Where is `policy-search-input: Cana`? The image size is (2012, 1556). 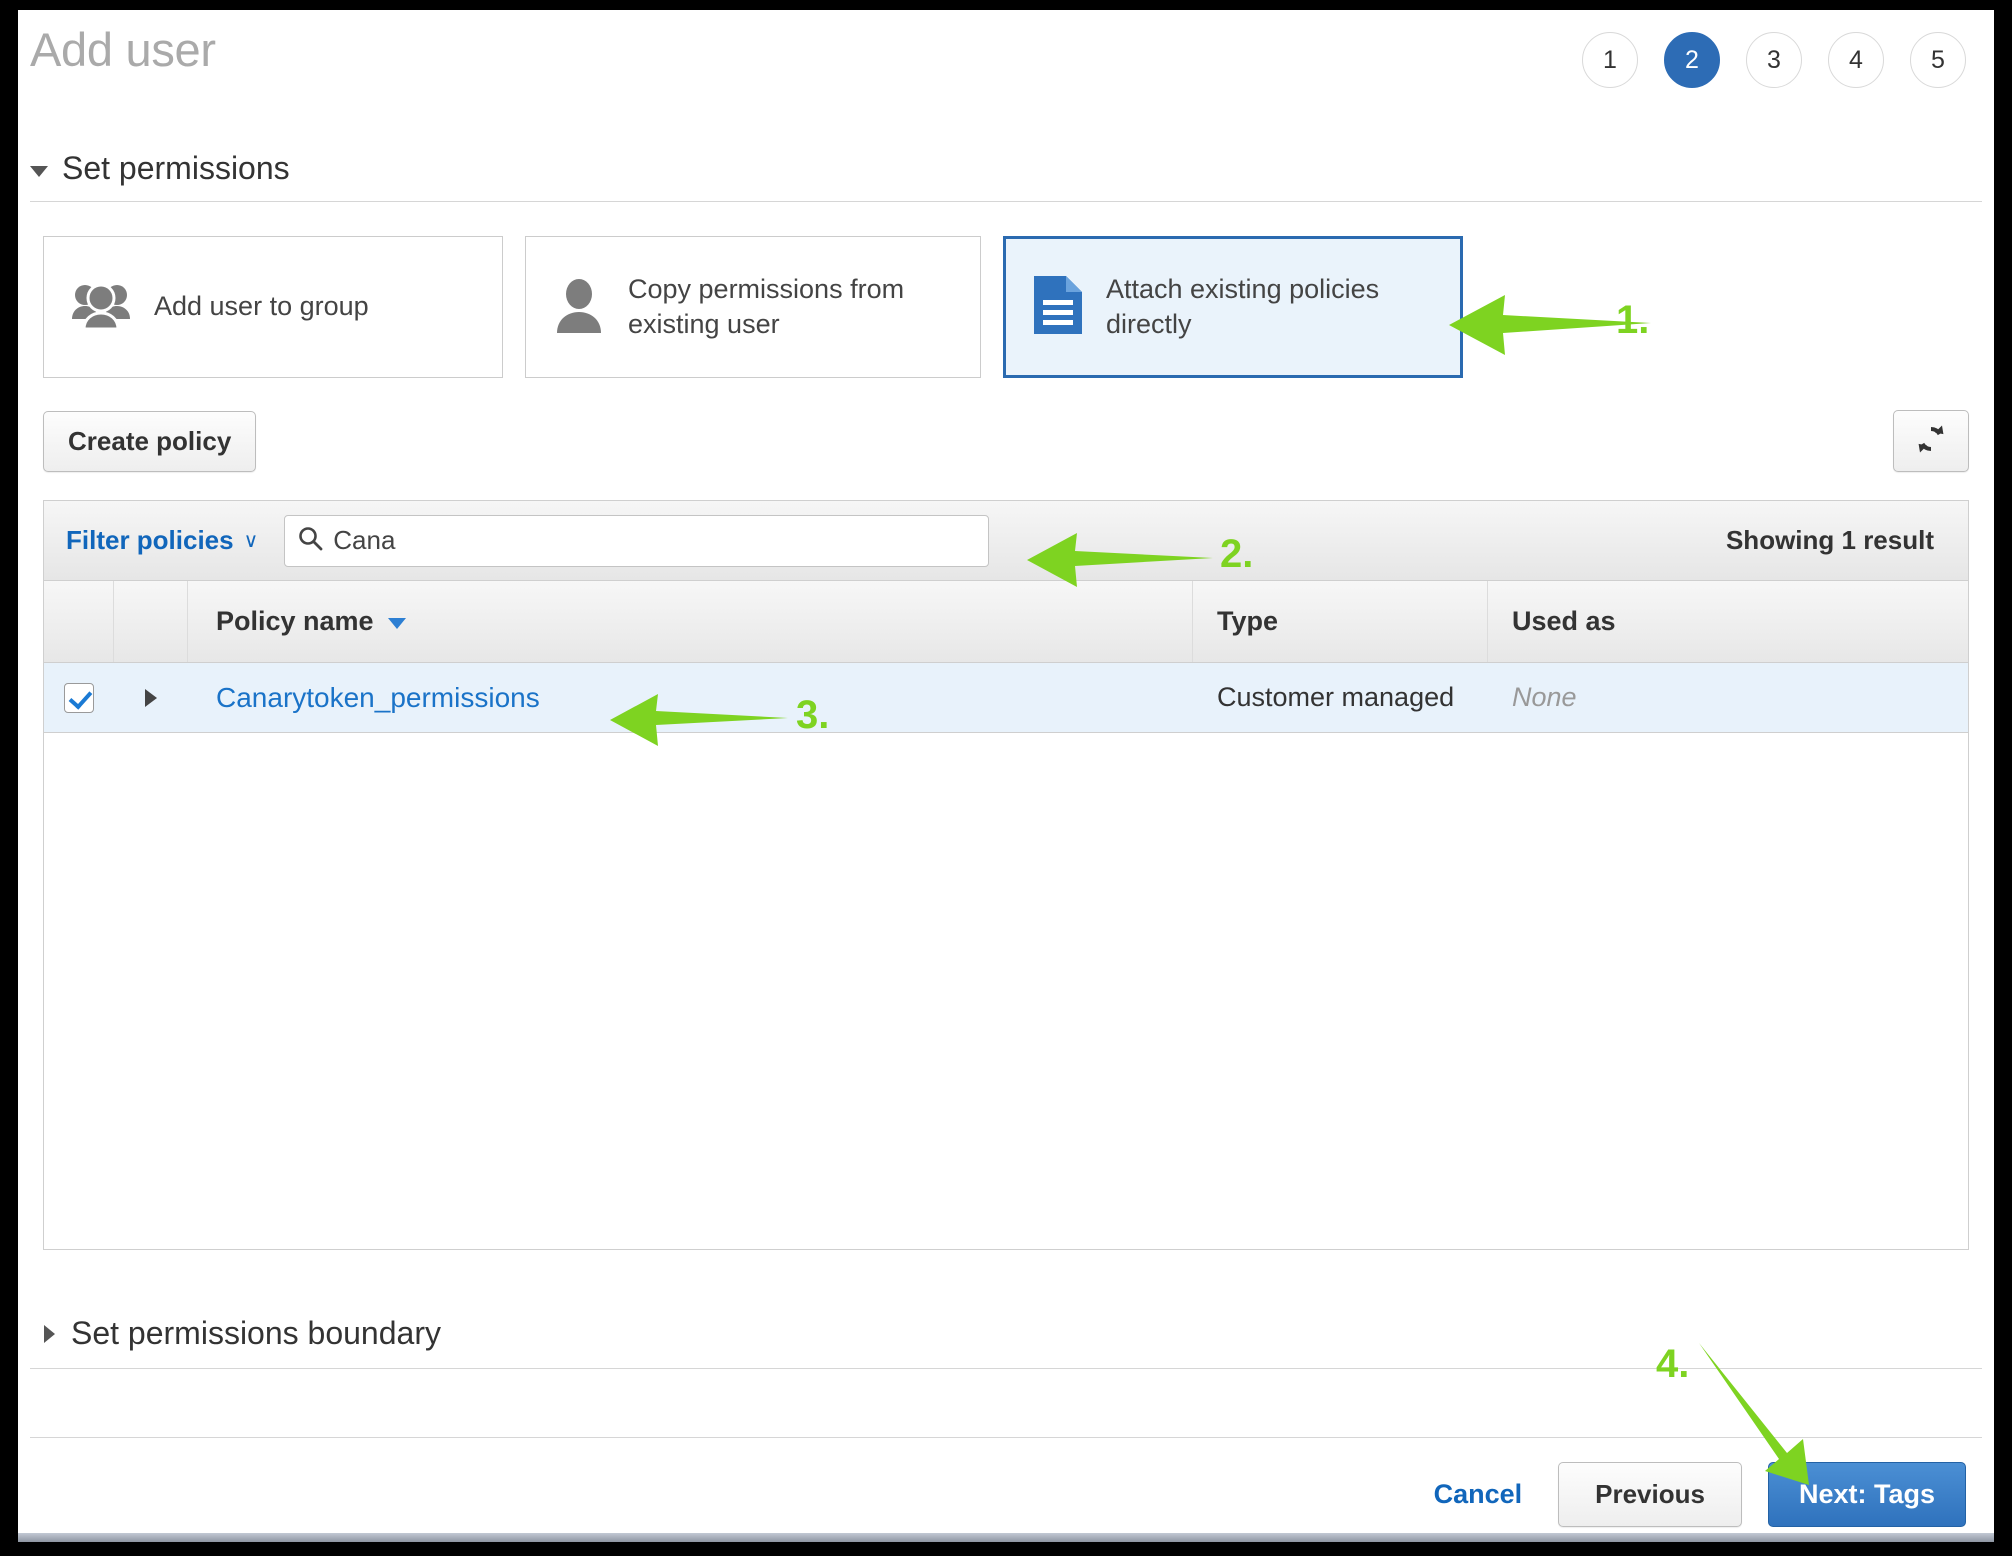 policy-search-input: Cana is located at coordinates (637, 540).